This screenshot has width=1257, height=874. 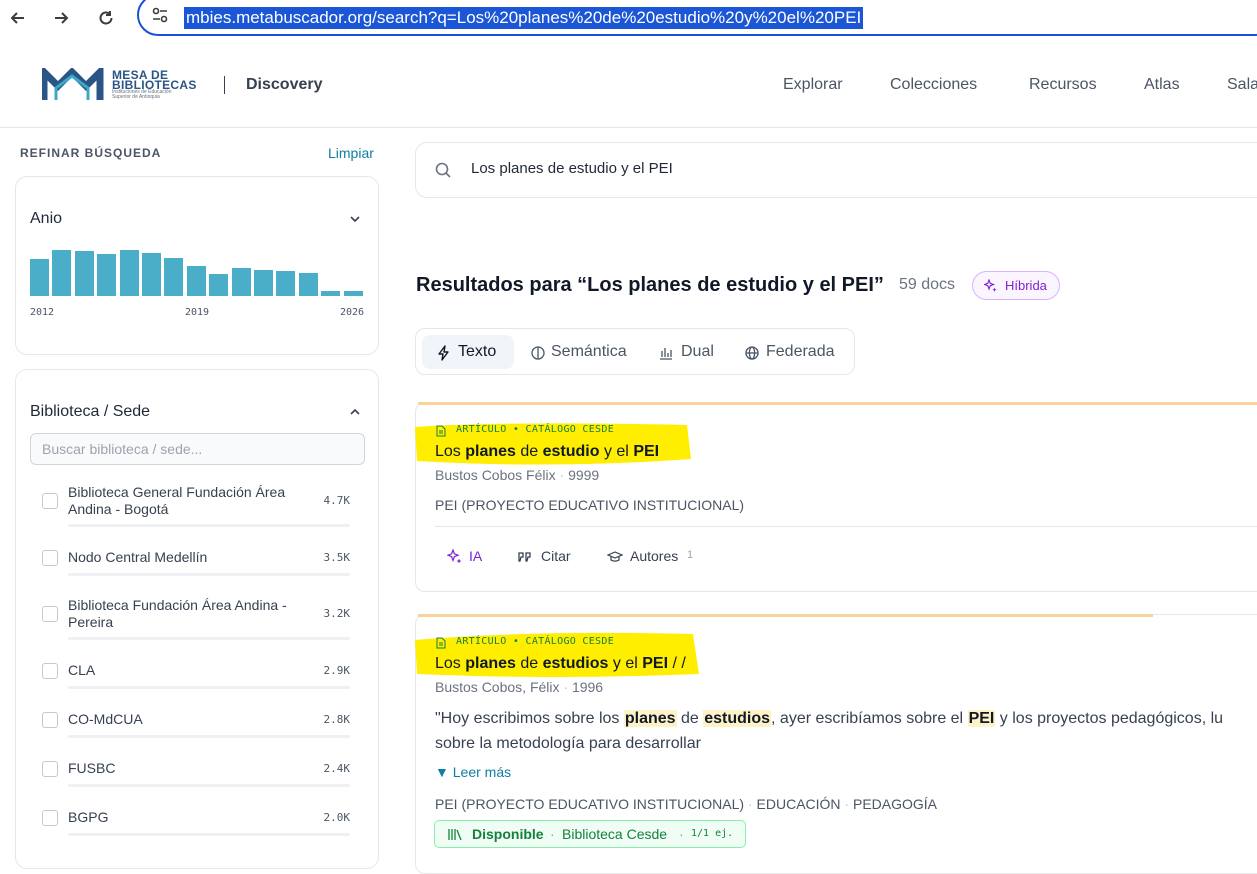 I want to click on sparkles-icon, so click(x=454, y=556).